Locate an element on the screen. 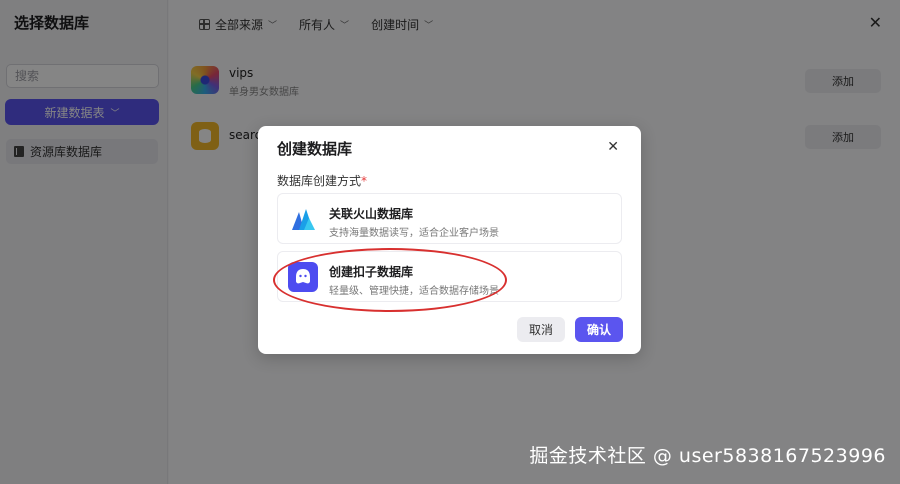  option-volcano-database: 关联火山数据库 支持海量数据读写，适合企业客户场景 is located at coordinates (449, 218).